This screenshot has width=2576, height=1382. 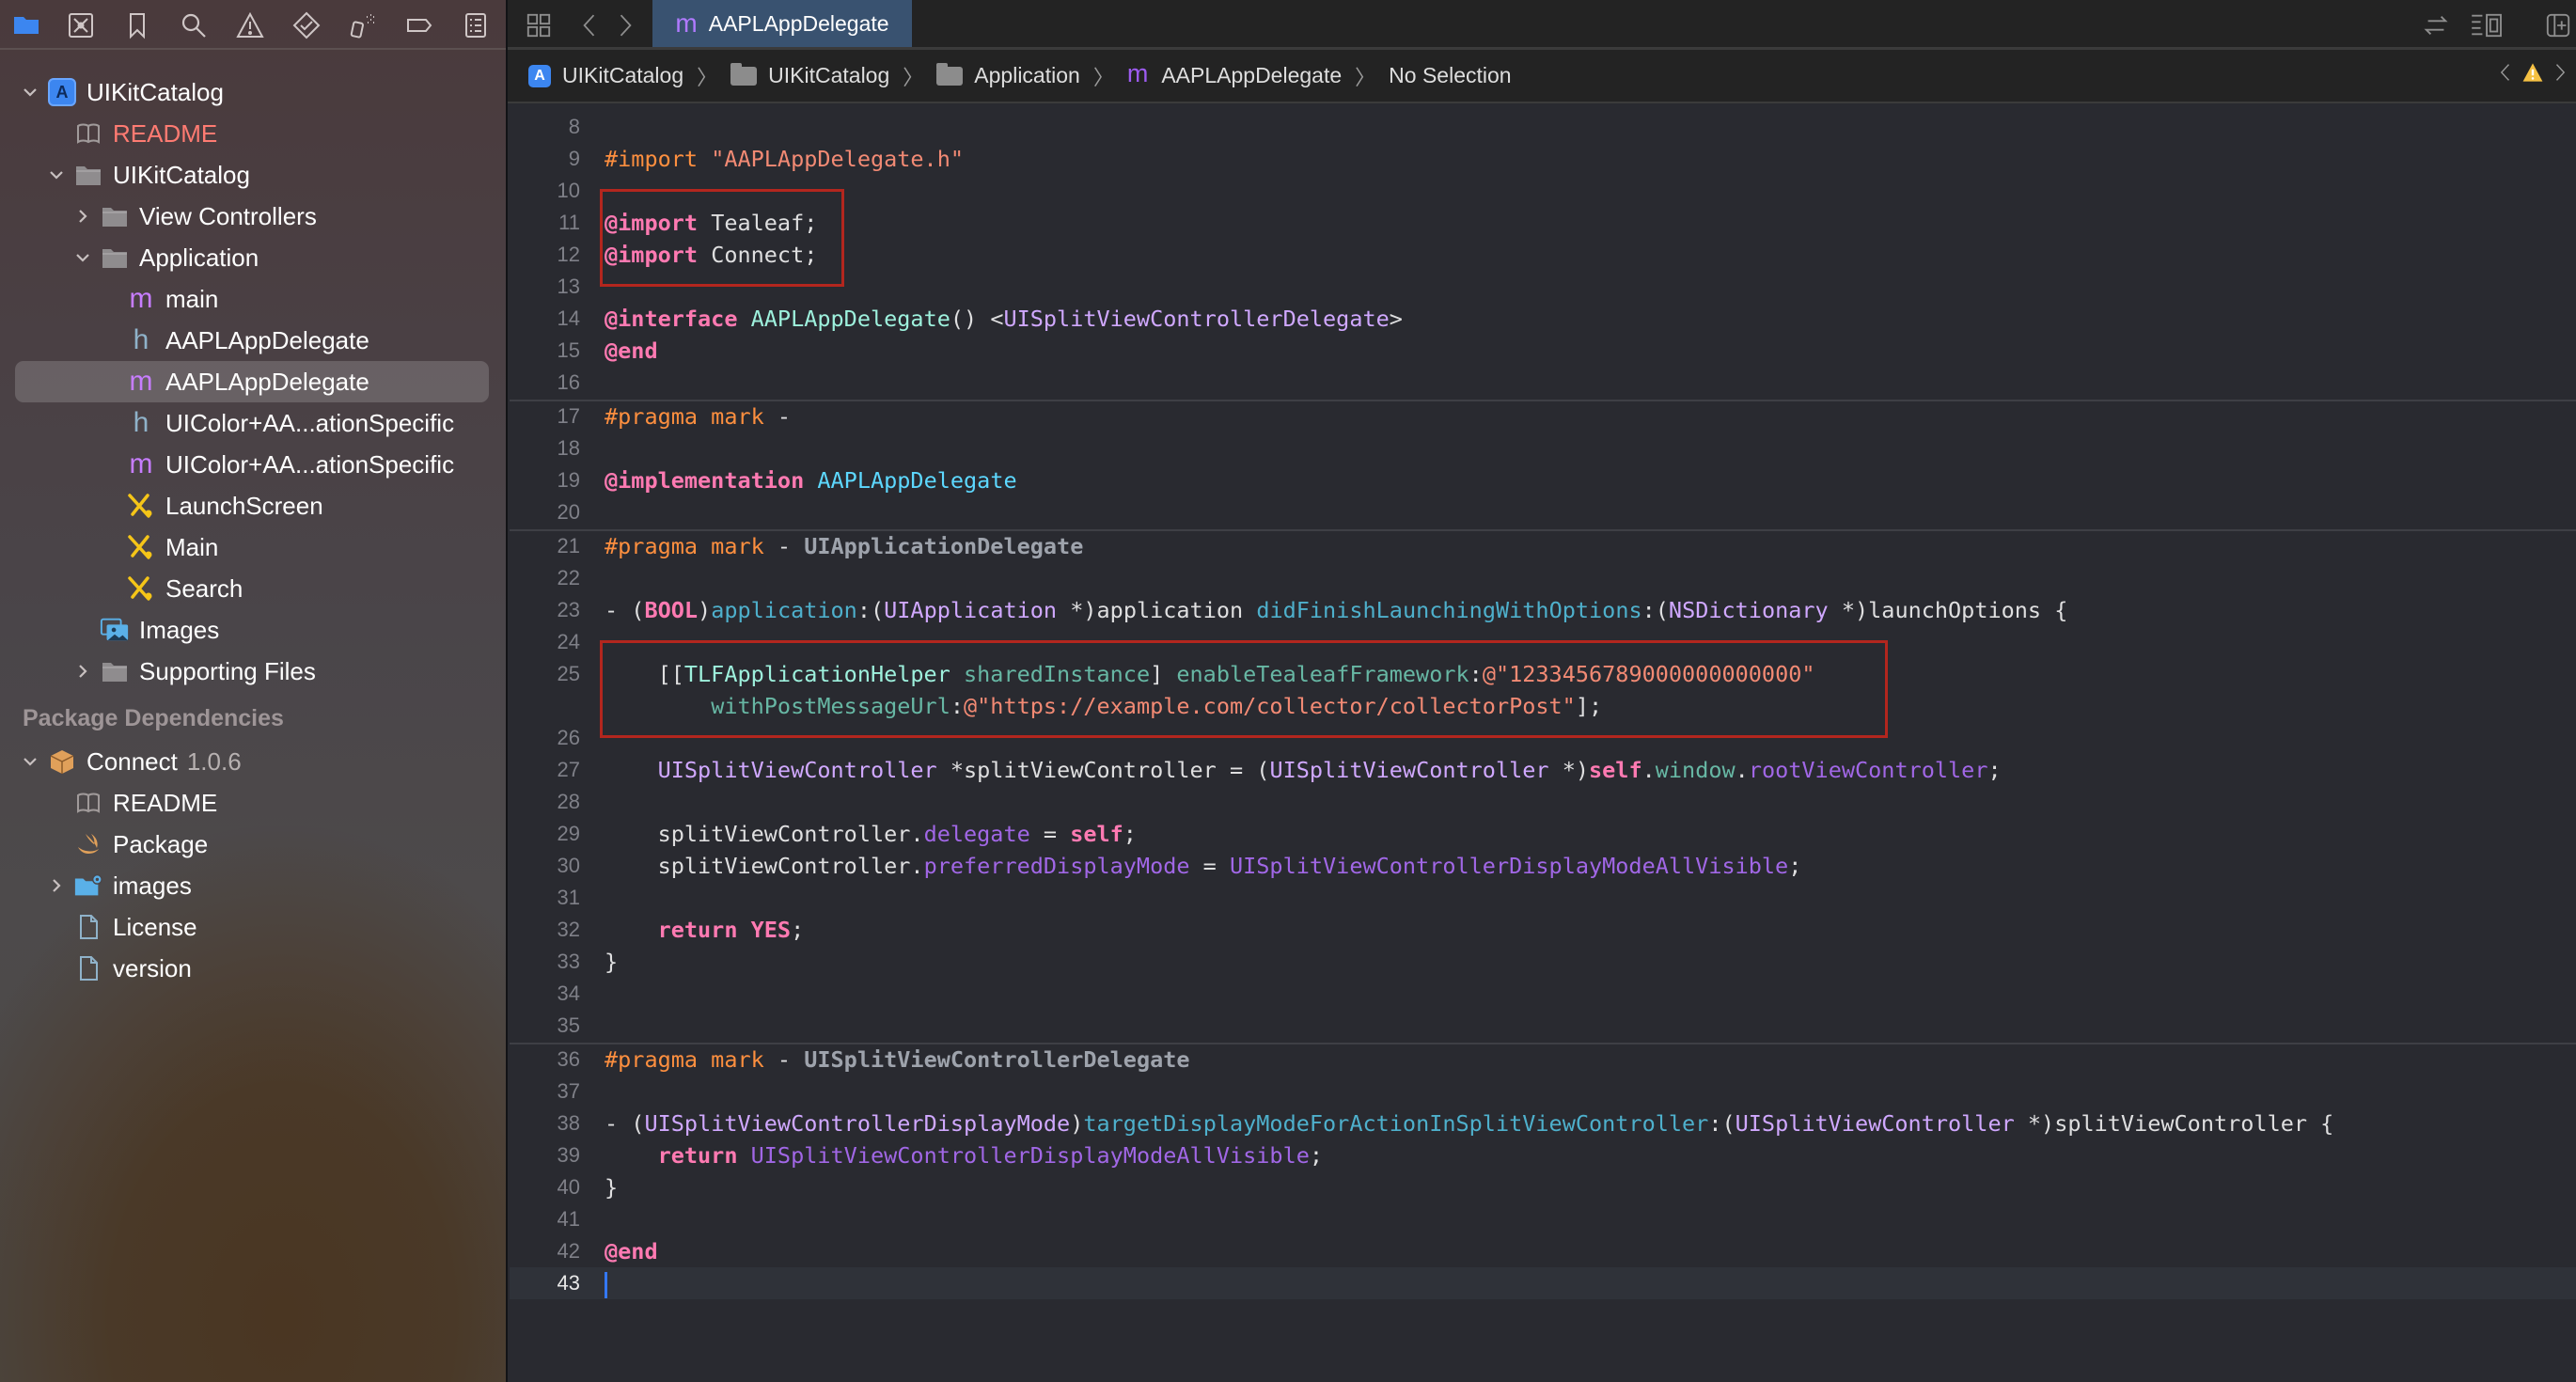 What do you see at coordinates (625, 25) in the screenshot?
I see `forward-button` at bounding box center [625, 25].